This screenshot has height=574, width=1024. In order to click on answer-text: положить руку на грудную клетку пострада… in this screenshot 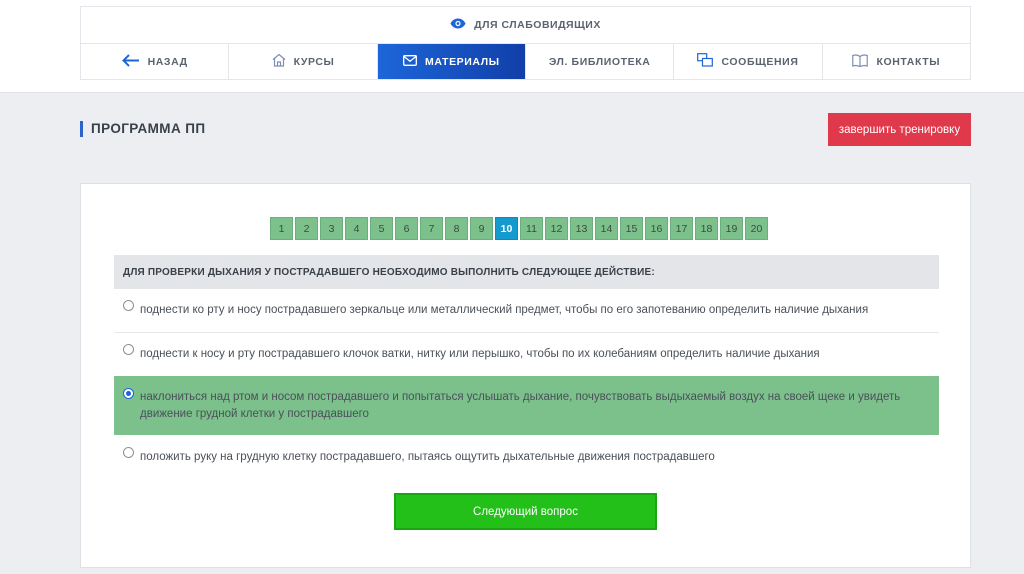, I will do `click(427, 456)`.